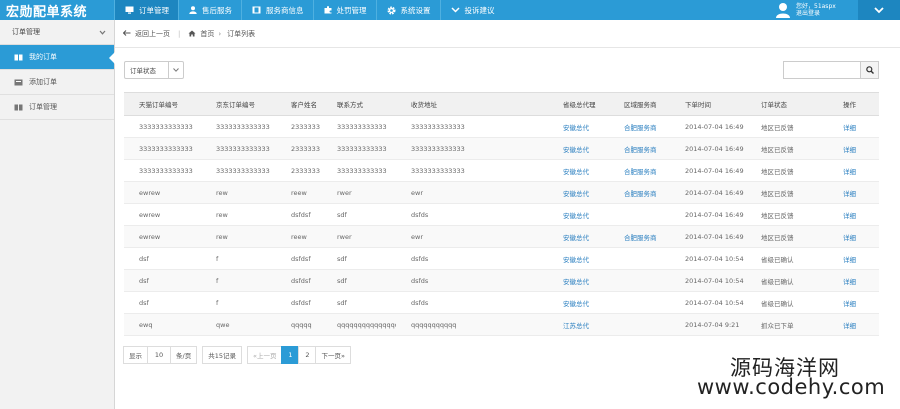 Image resolution: width=900 pixels, height=409 pixels. What do you see at coordinates (162, 324) in the screenshot?
I see `cell-tmall: ewq` at bounding box center [162, 324].